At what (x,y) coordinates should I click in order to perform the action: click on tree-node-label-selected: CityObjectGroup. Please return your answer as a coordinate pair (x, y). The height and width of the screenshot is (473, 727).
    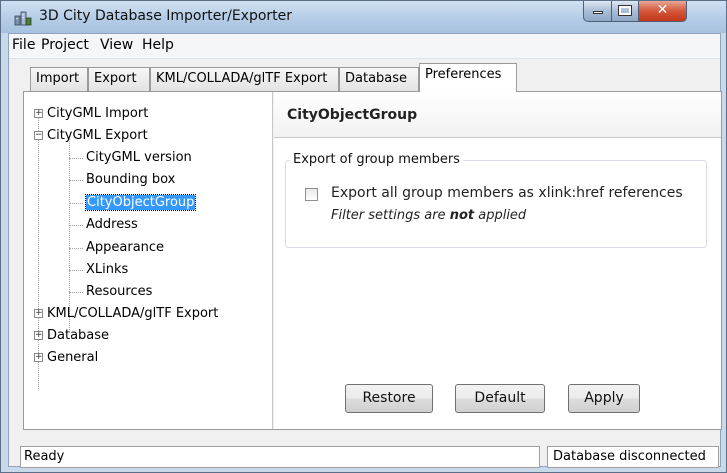
    Looking at the image, I should click on (140, 202).